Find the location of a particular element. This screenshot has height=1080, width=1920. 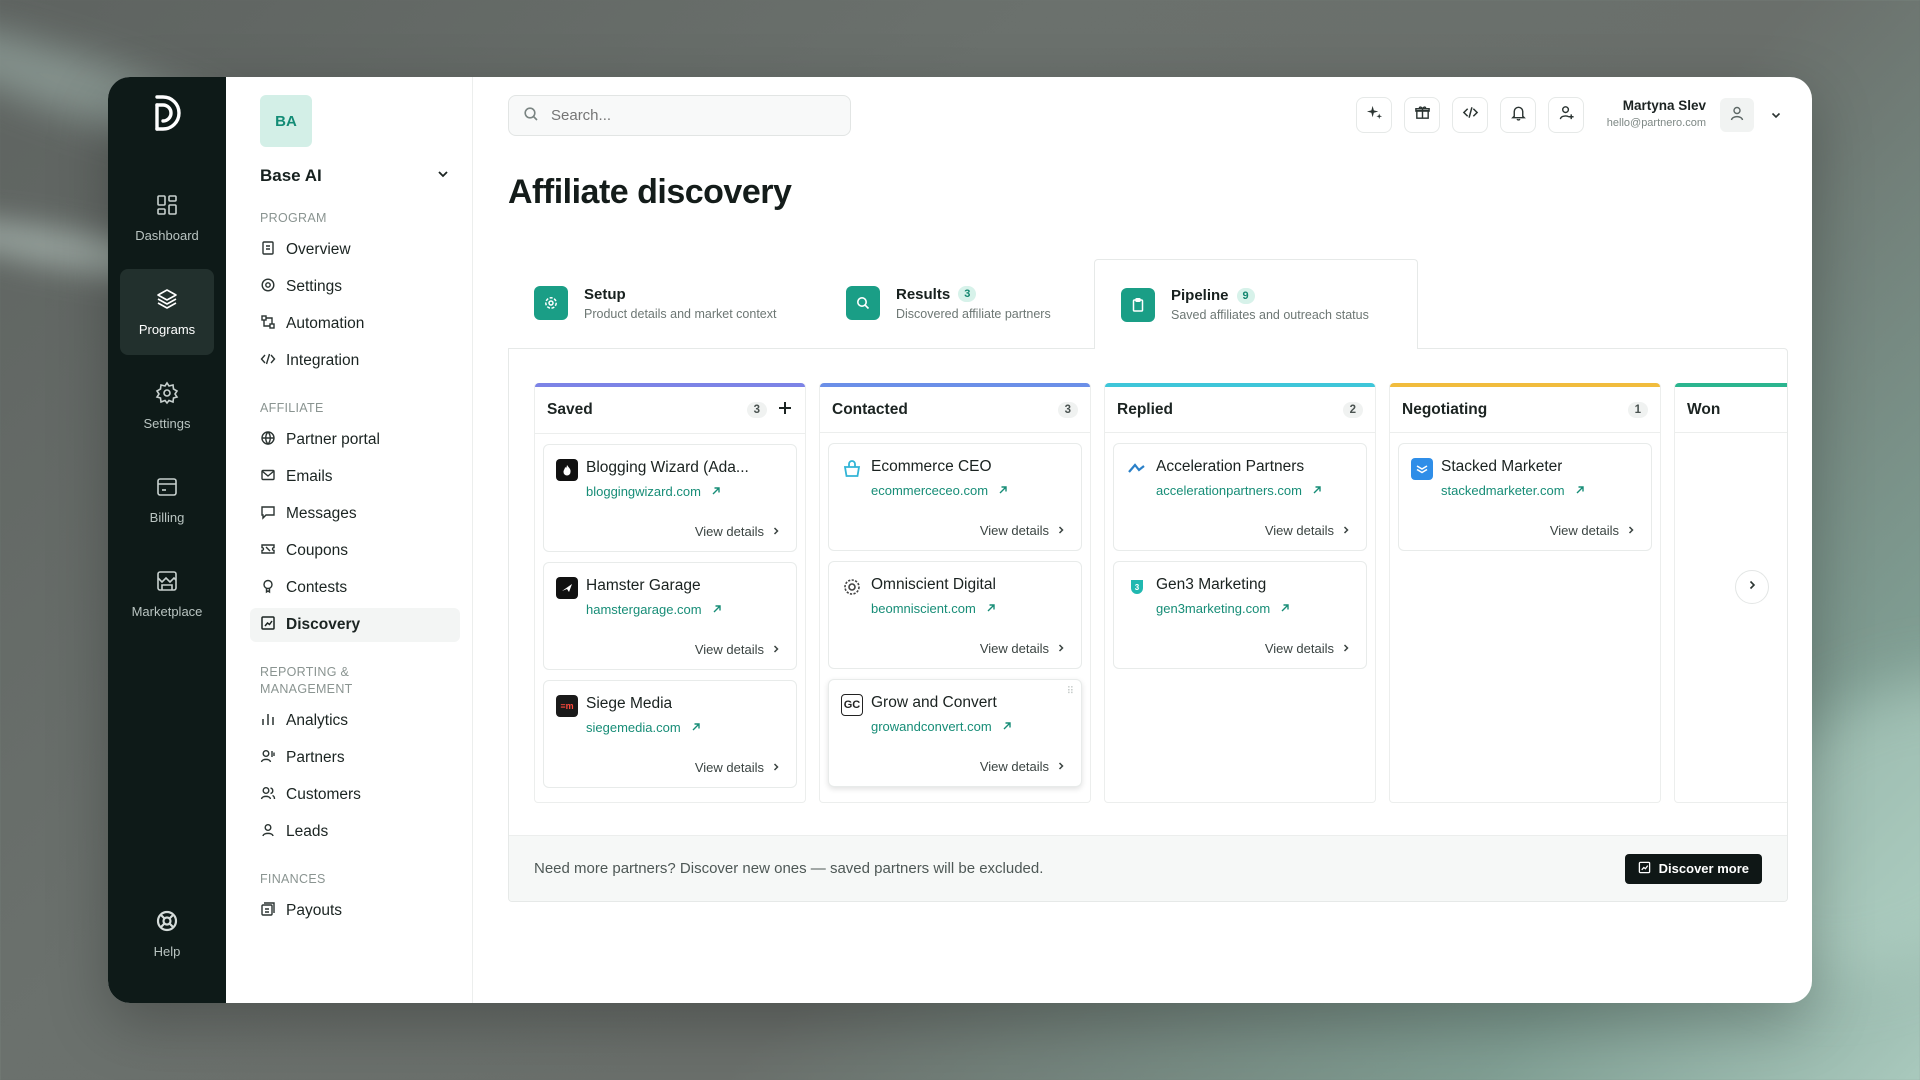

card-link: bloggingwizard.com is located at coordinates (653, 491).